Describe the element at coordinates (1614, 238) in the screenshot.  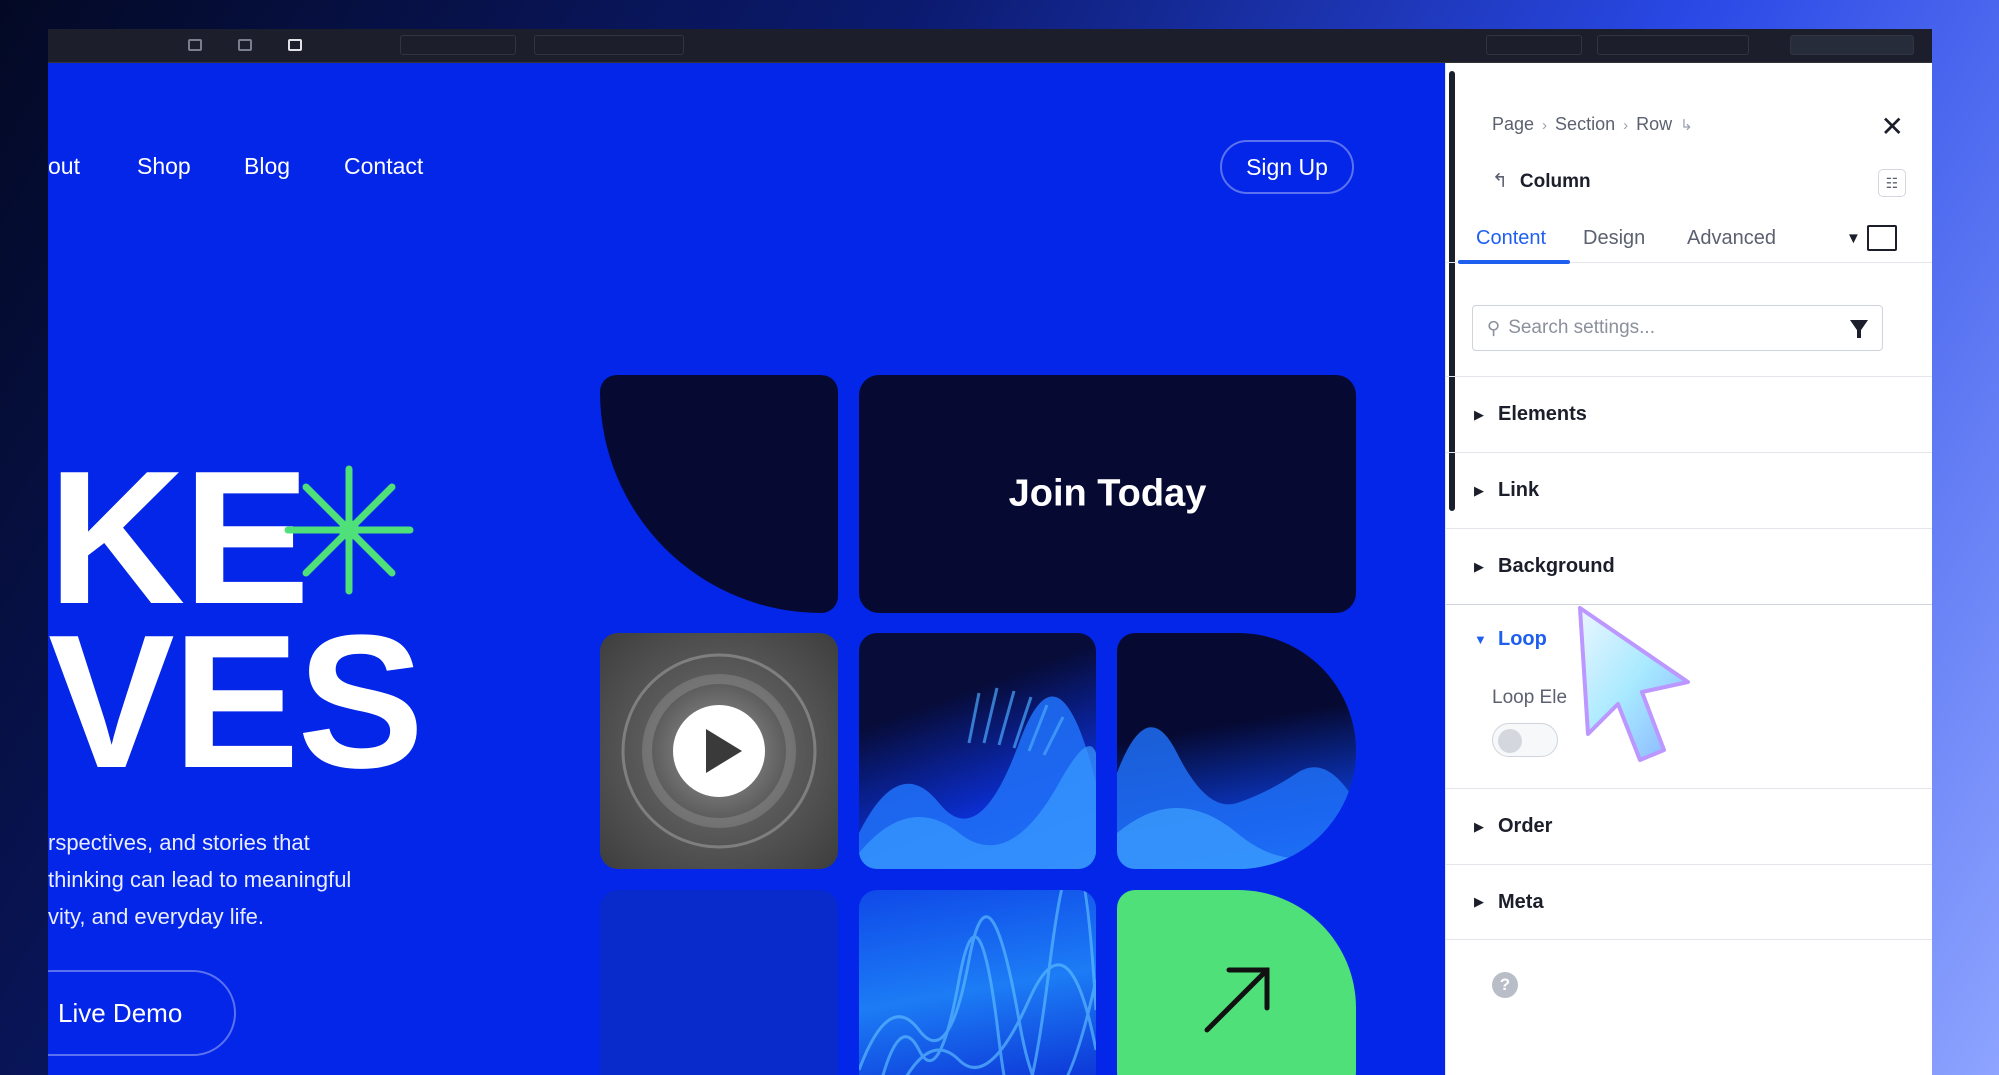
I see `tab-design: Design` at that location.